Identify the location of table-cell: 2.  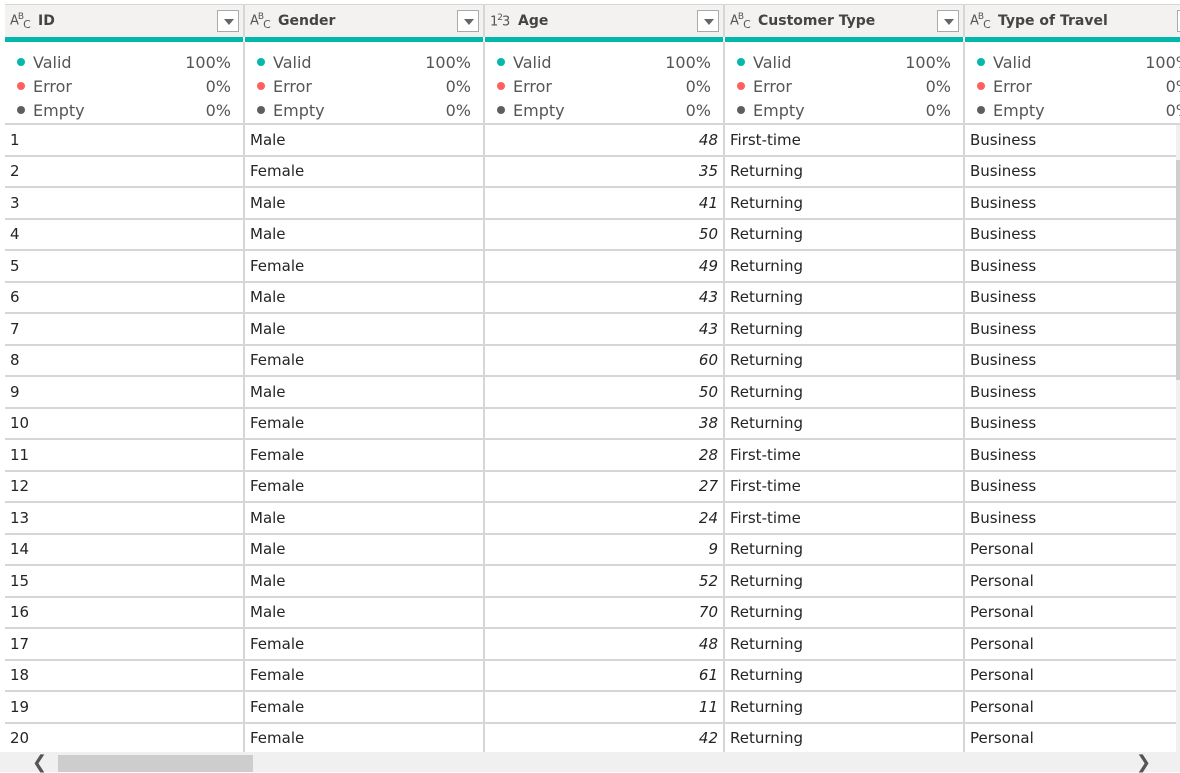
(125, 171).